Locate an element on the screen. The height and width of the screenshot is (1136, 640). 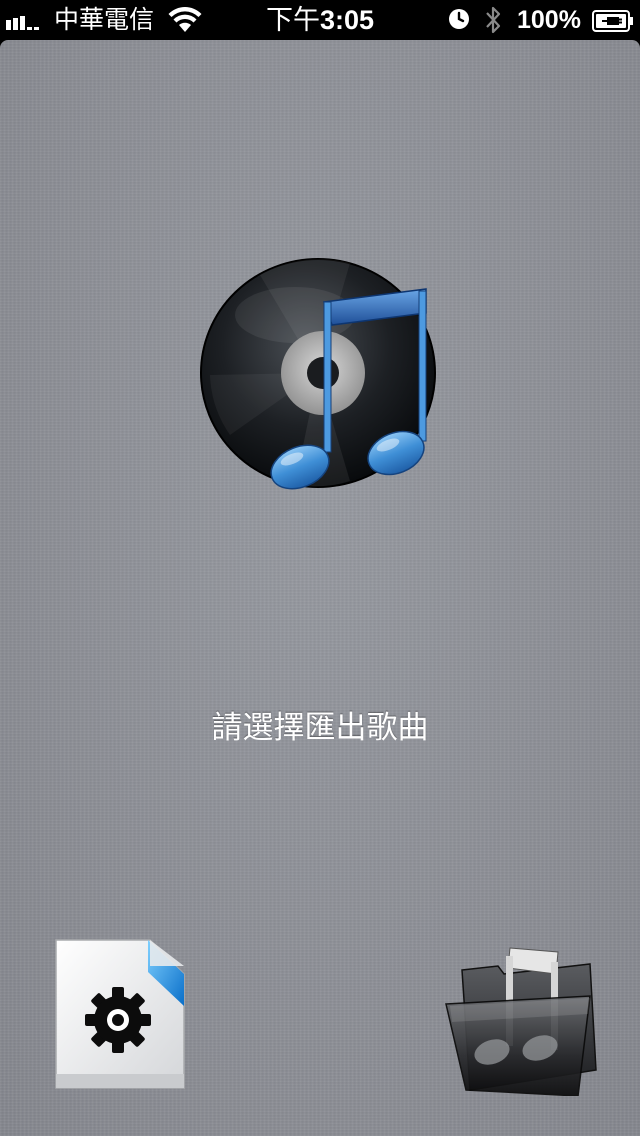
music-folder-button is located at coordinates (520, 1018).